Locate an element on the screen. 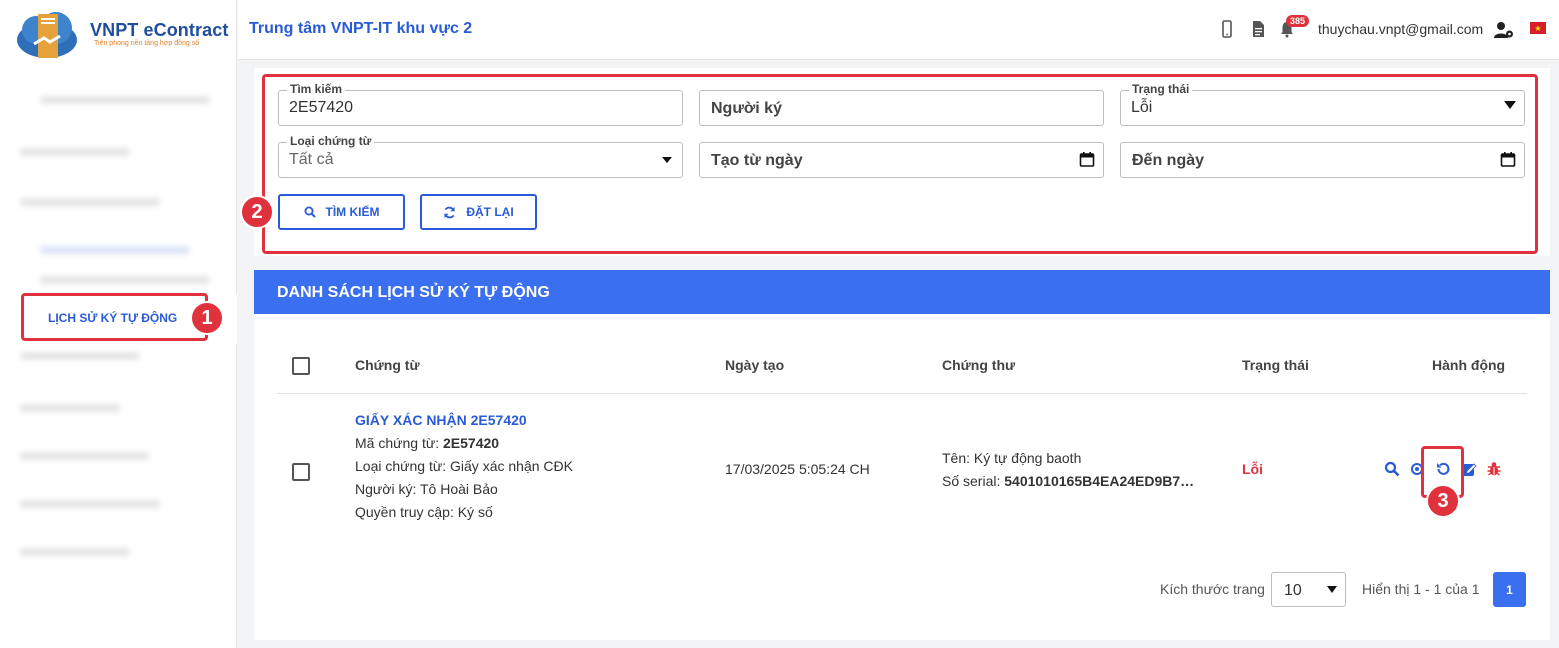 The height and width of the screenshot is (648, 1559). user-settings-icon is located at coordinates (1504, 30).